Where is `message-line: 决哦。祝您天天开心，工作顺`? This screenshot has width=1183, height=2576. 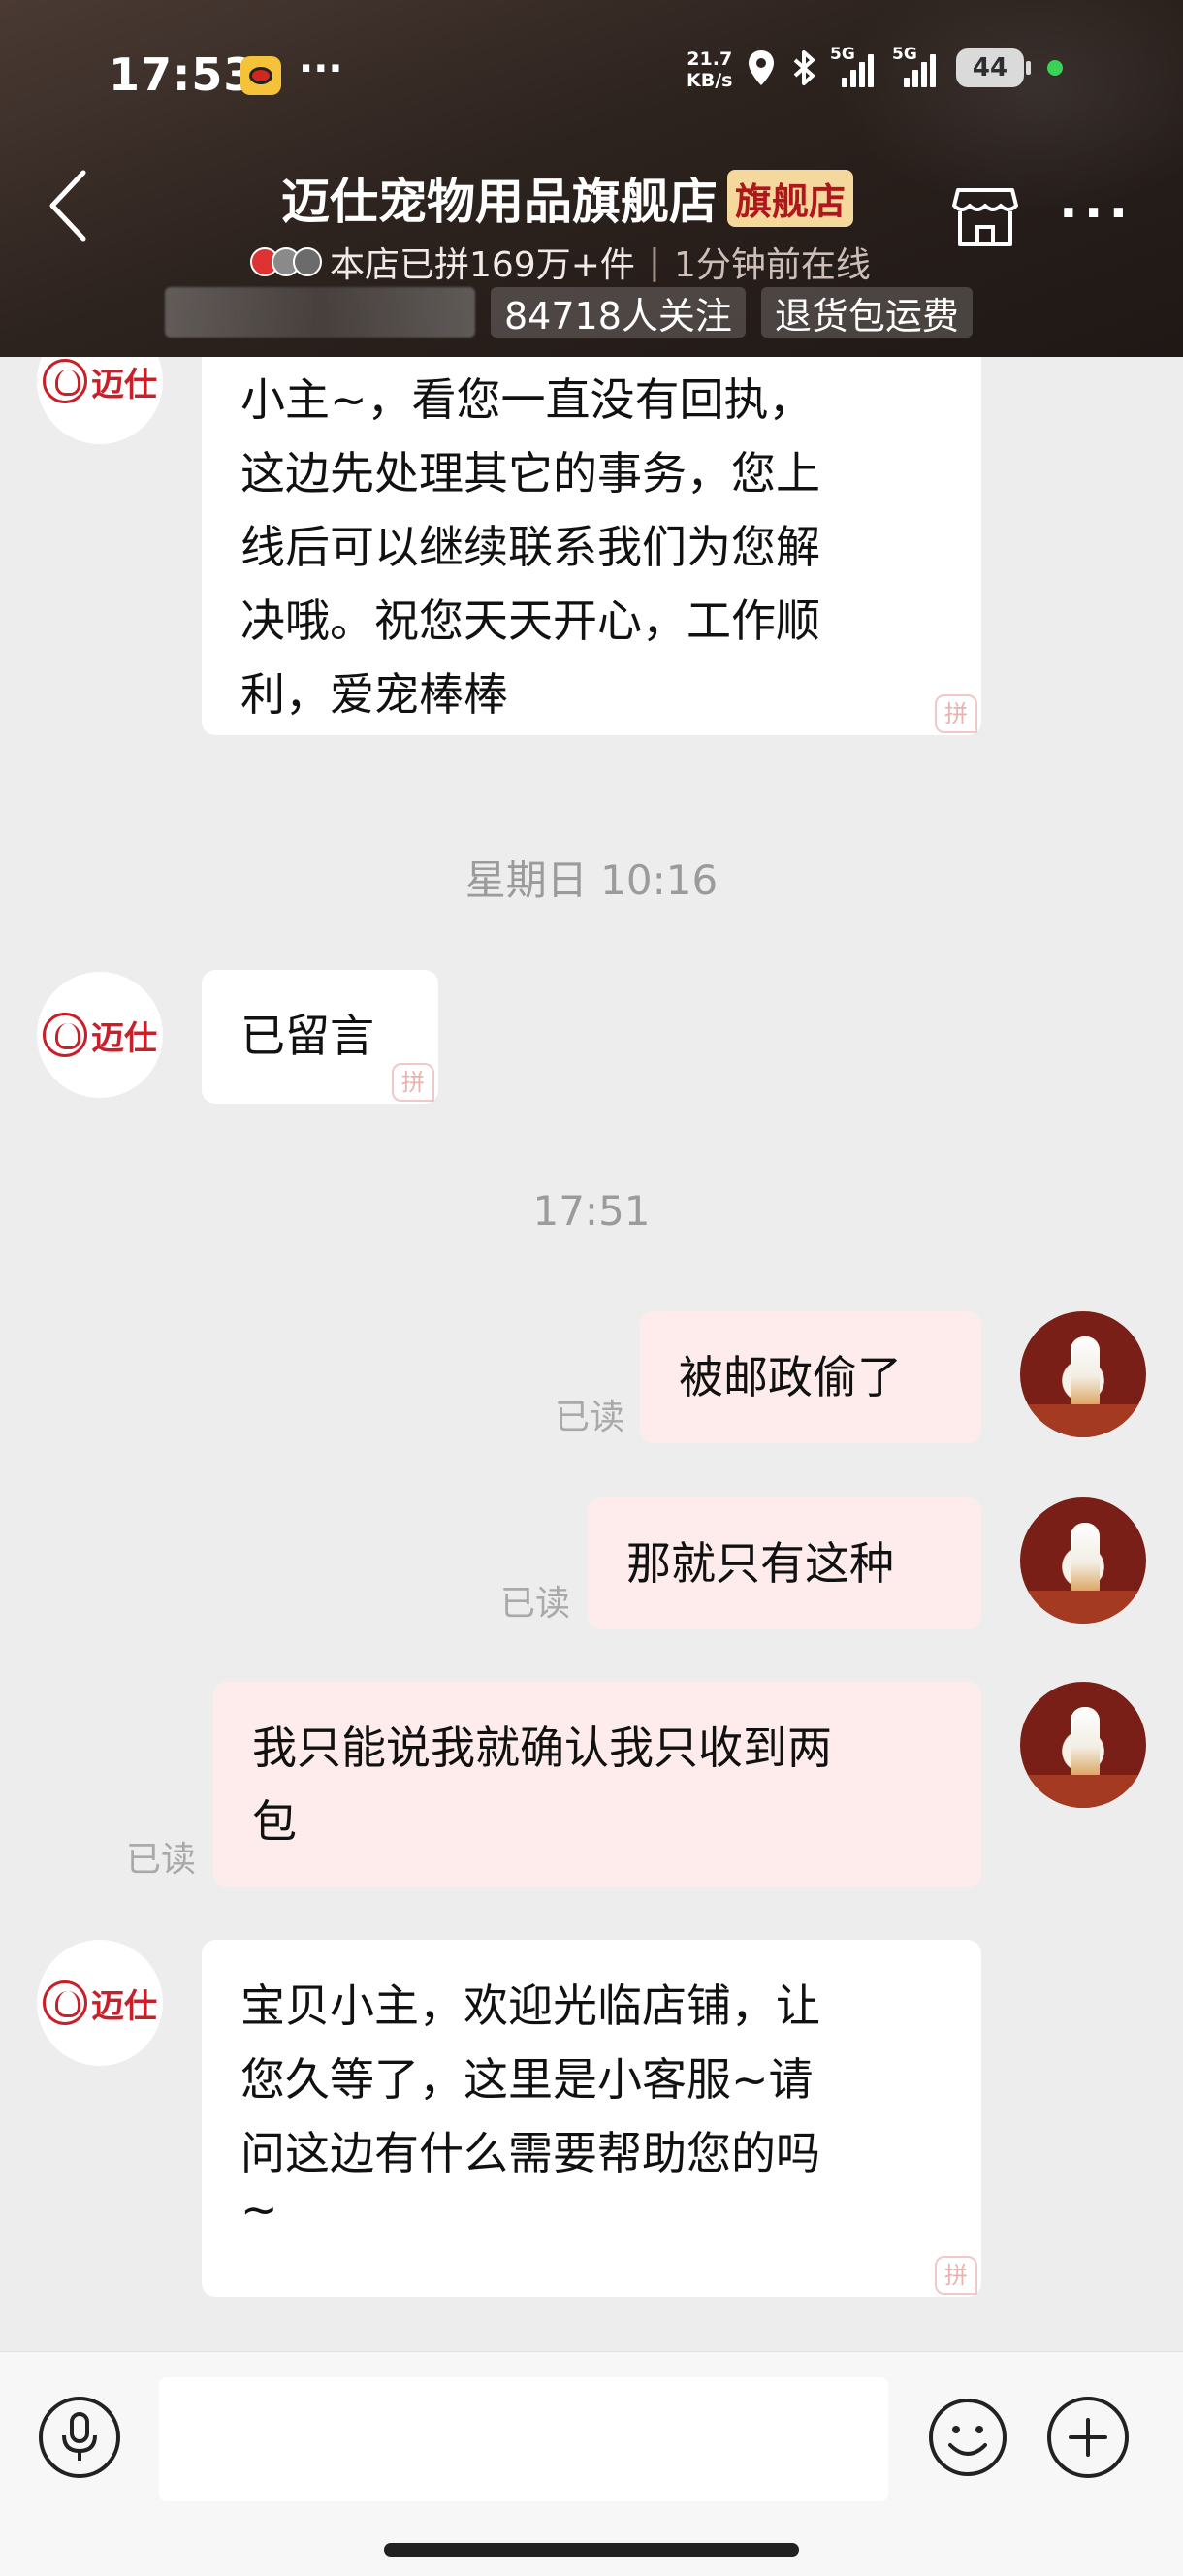 message-line: 决哦。祝您天天开心，工作顺 is located at coordinates (530, 621).